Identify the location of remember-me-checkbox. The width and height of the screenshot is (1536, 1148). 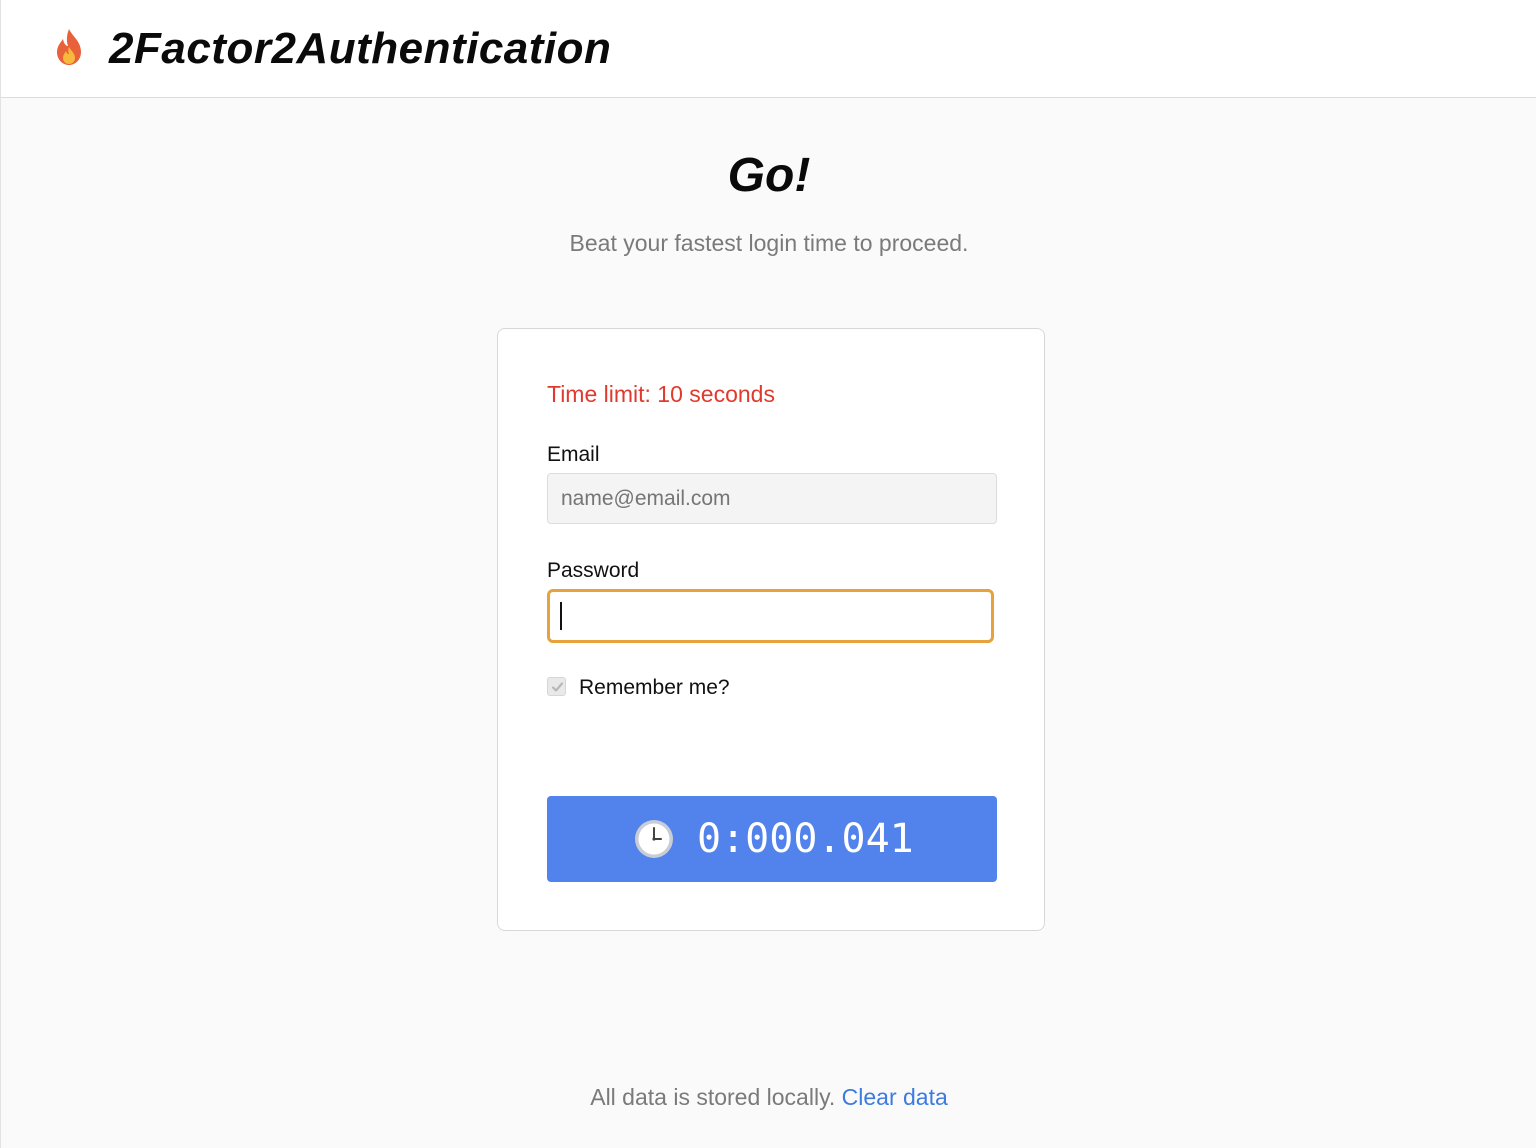
(556, 686).